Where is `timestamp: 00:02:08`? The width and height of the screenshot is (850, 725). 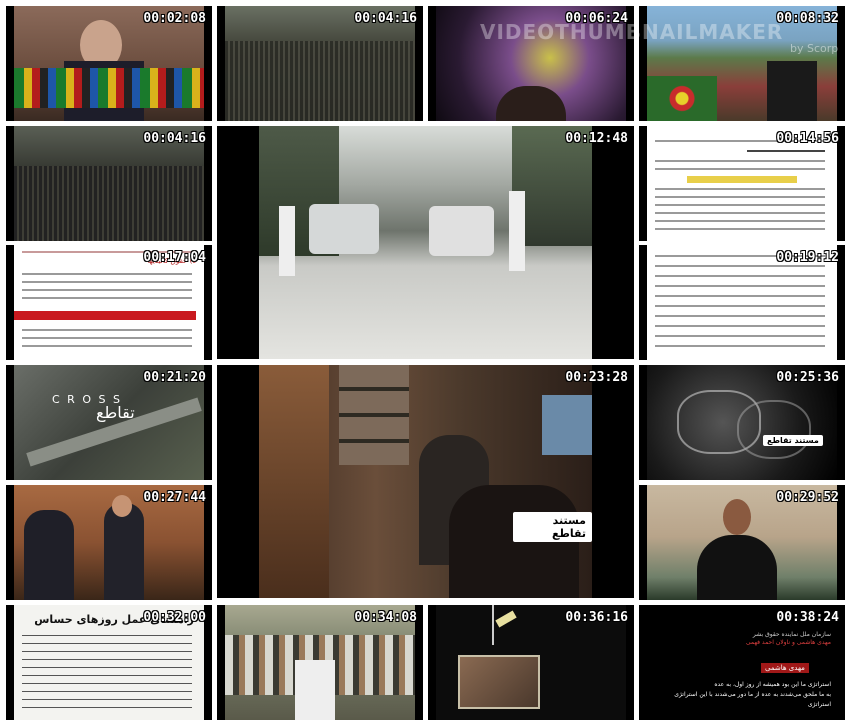
timestamp: 00:02:08 is located at coordinates (174, 18).